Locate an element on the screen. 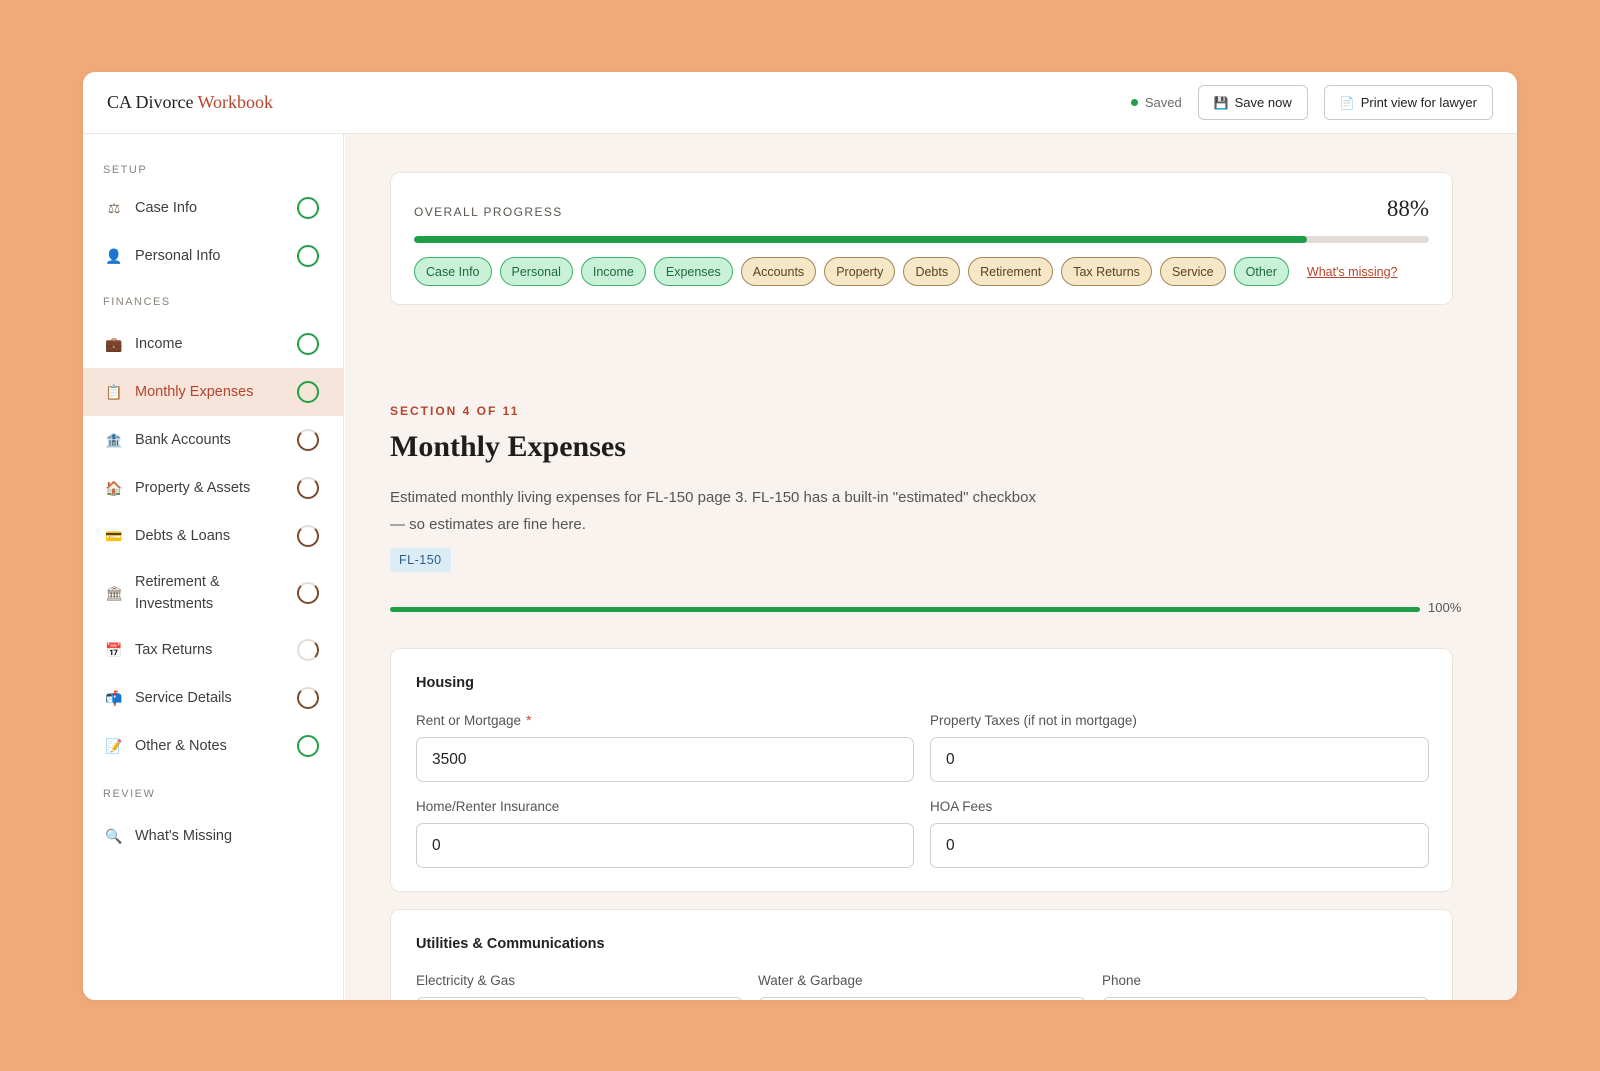 This screenshot has height=1071, width=1600. scales-icon: ⚖ is located at coordinates (114, 207).